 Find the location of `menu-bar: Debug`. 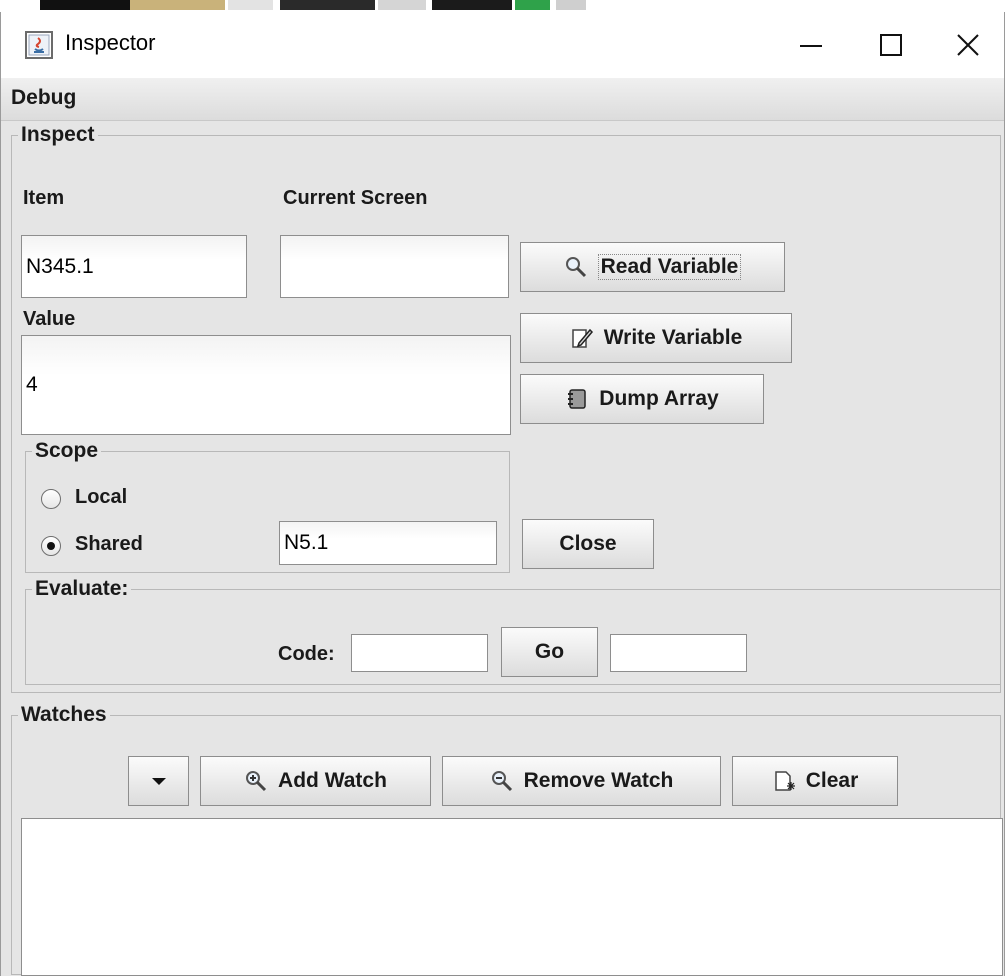

menu-bar: Debug is located at coordinates (502, 99).